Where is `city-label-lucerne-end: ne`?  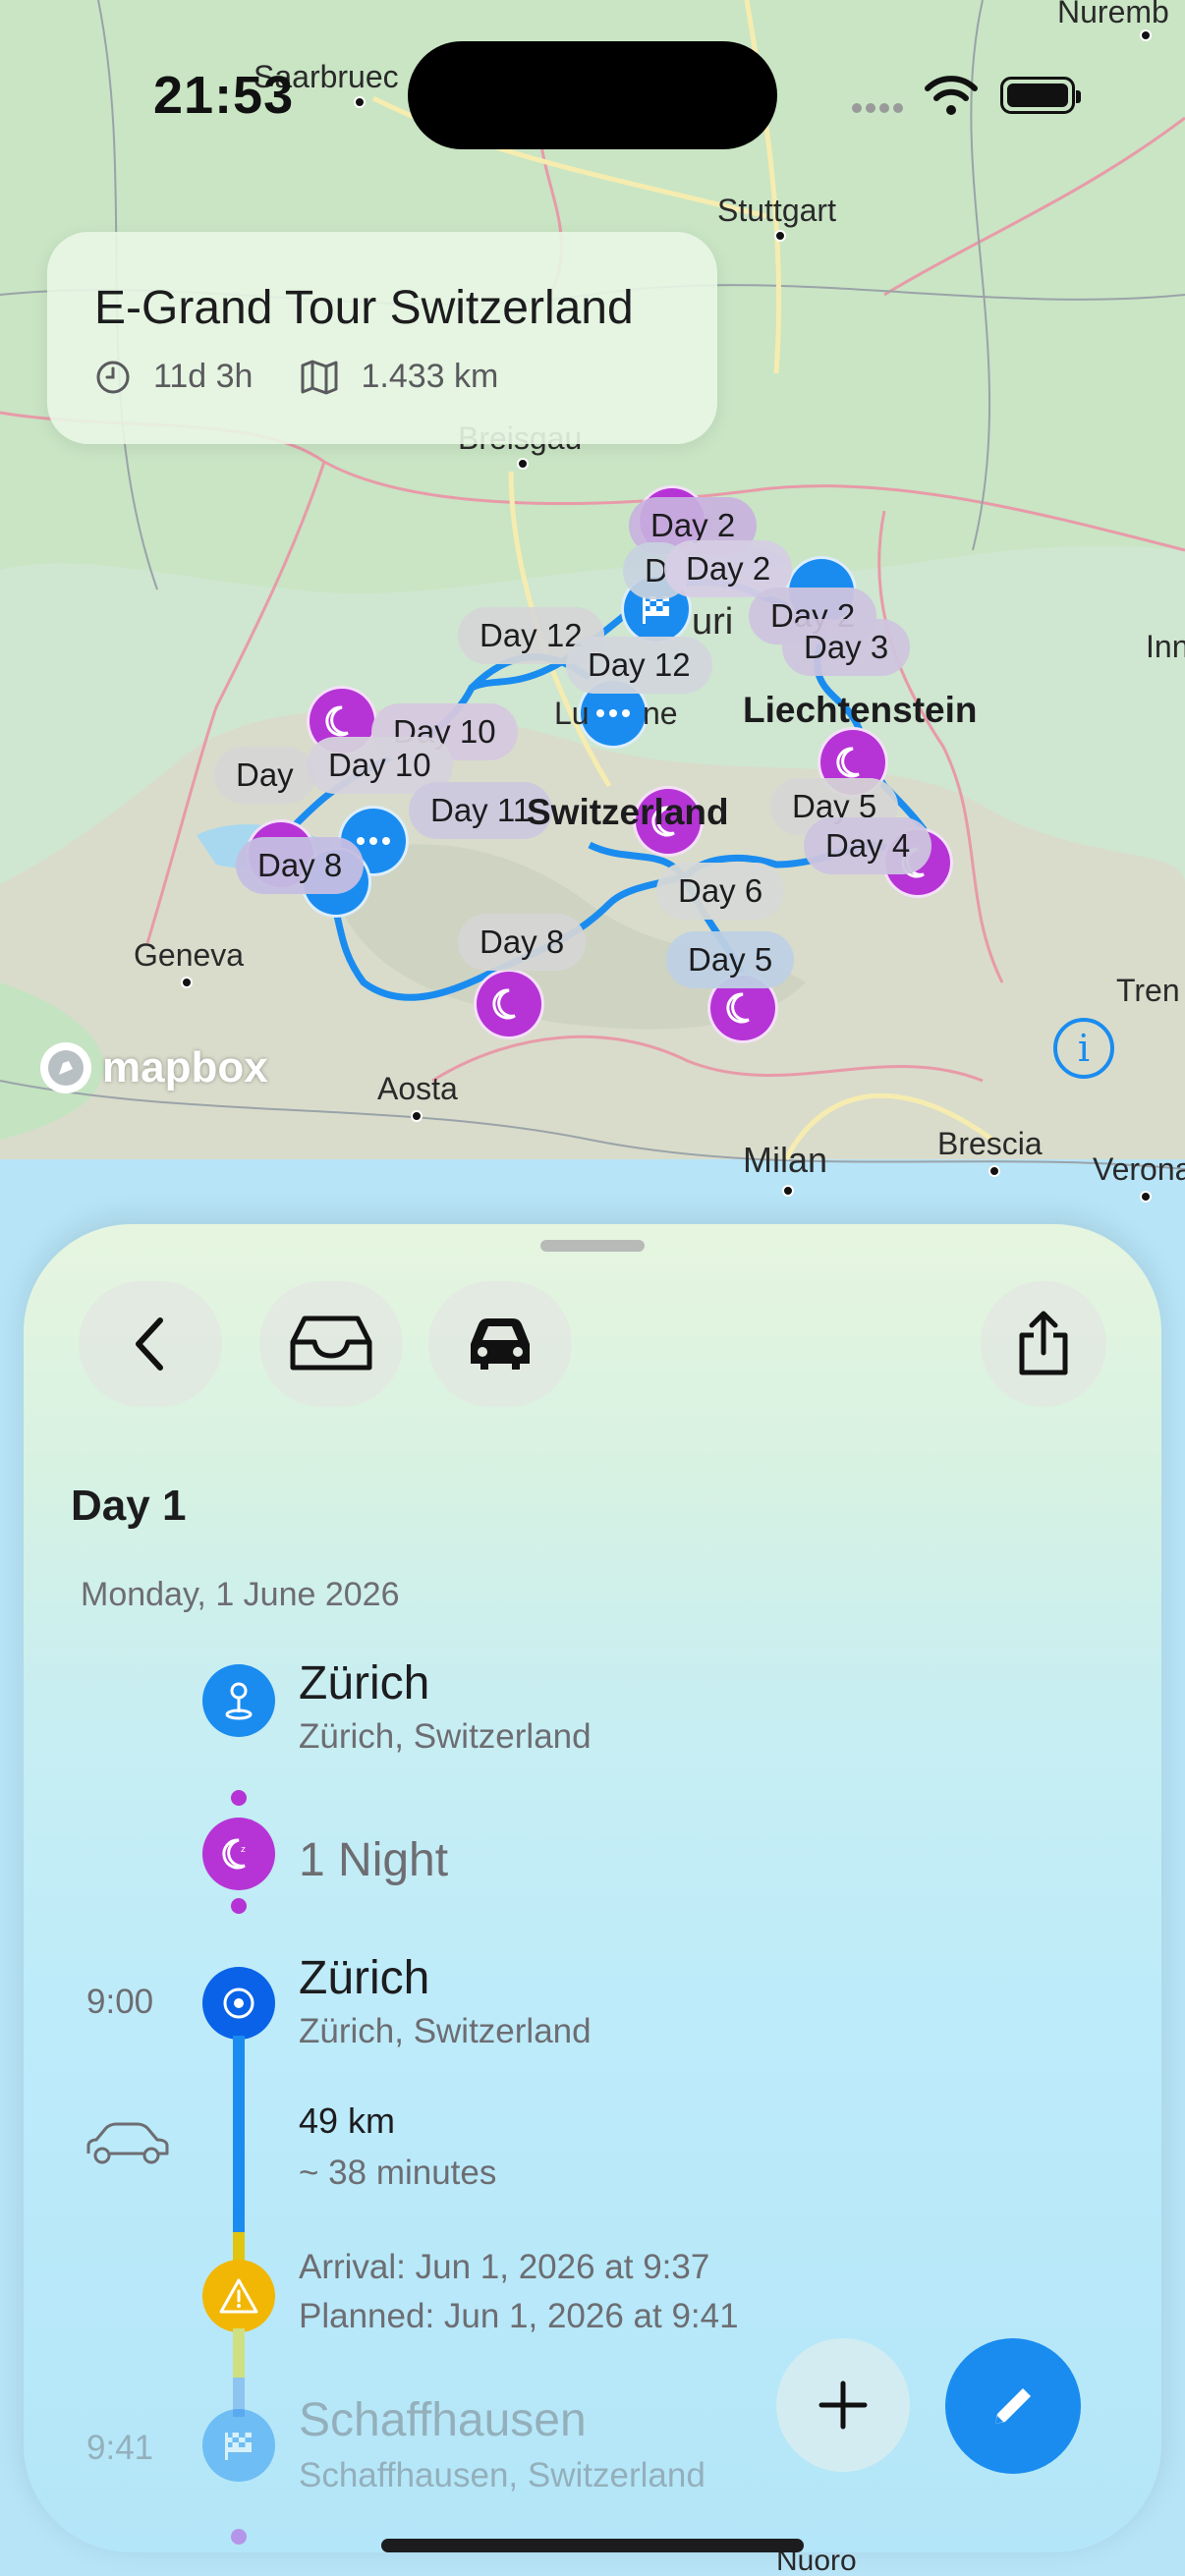
city-label-lucerne-end: ne is located at coordinates (660, 713).